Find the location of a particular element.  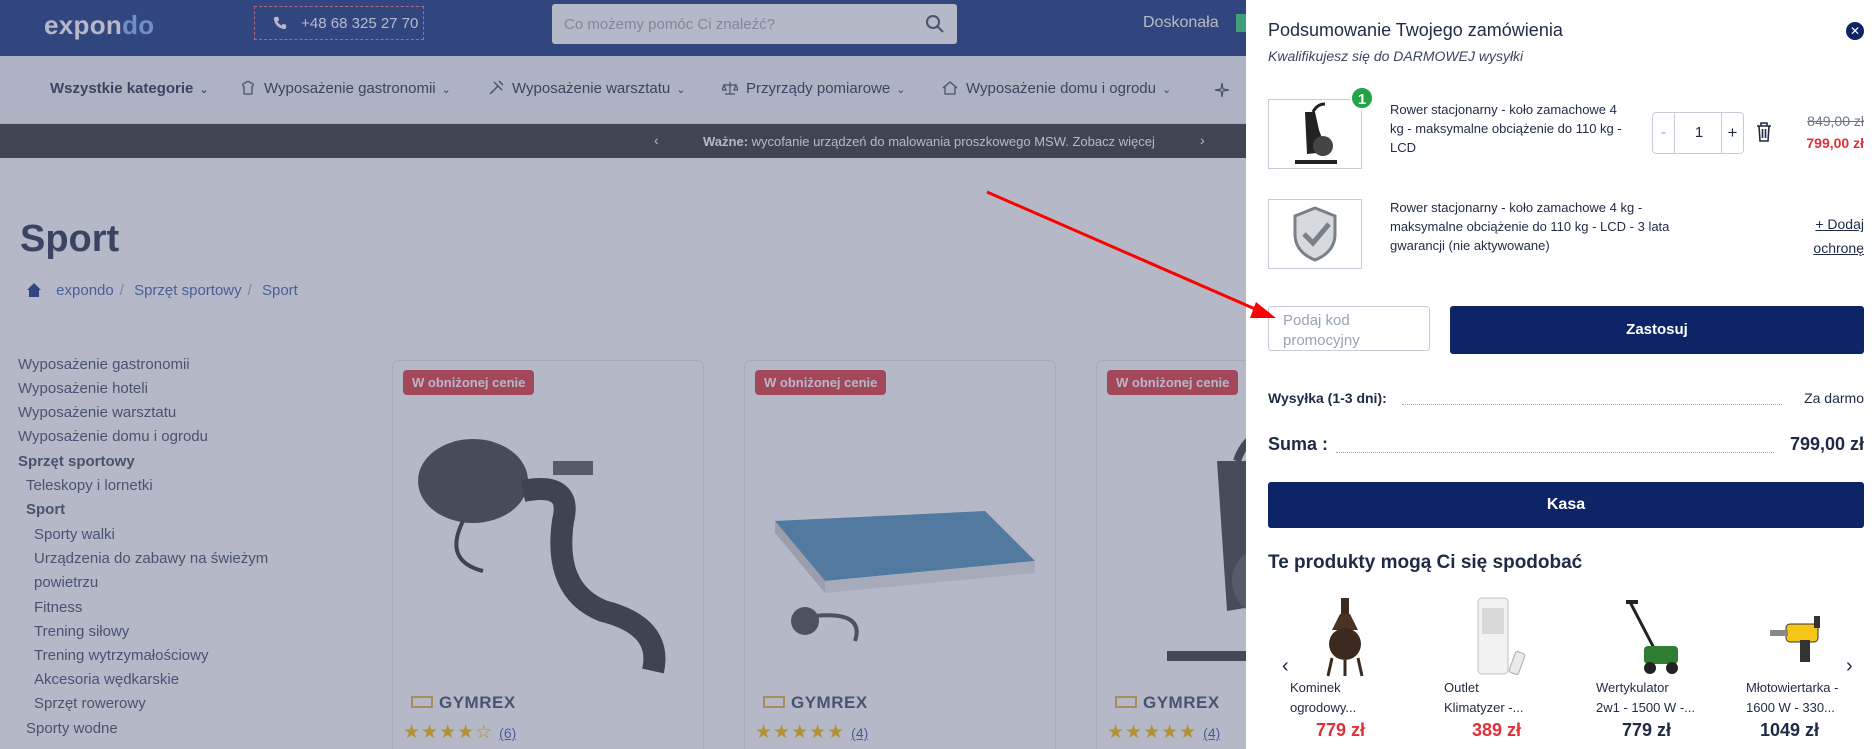

shield-check-icon is located at coordinates (1315, 234).